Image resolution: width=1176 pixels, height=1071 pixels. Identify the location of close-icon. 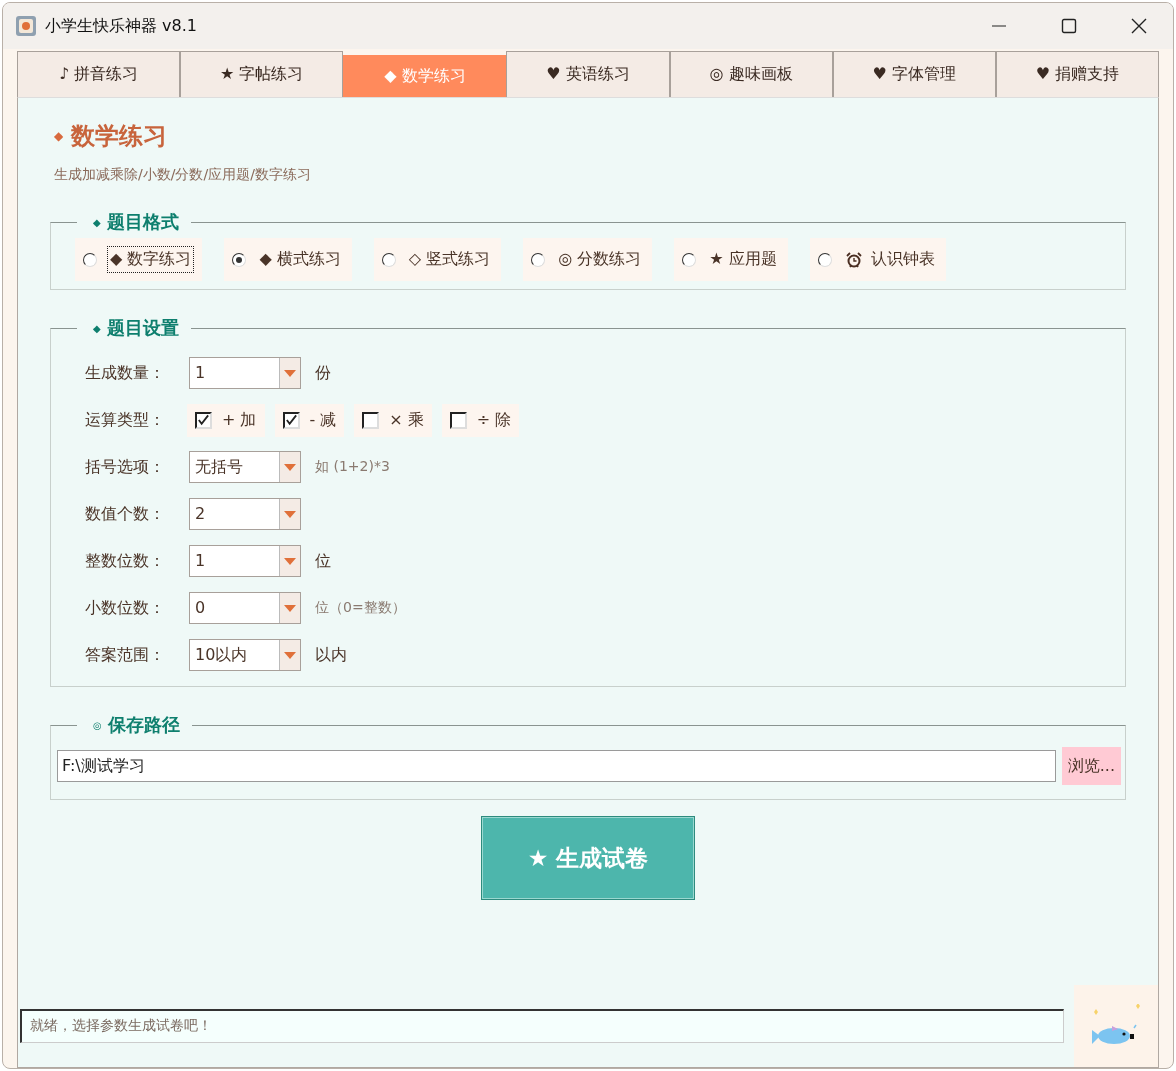
(1139, 26).